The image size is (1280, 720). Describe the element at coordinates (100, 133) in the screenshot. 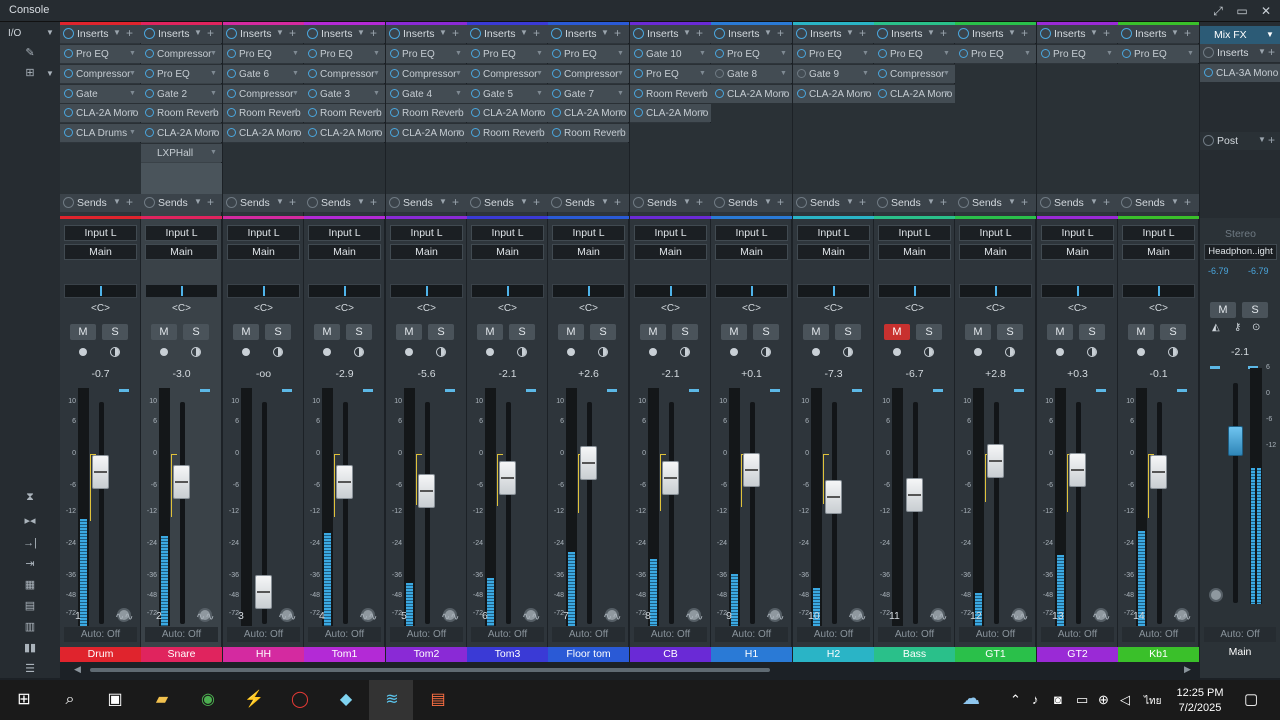

I see `insert-slot: CLA Drums ▼` at that location.